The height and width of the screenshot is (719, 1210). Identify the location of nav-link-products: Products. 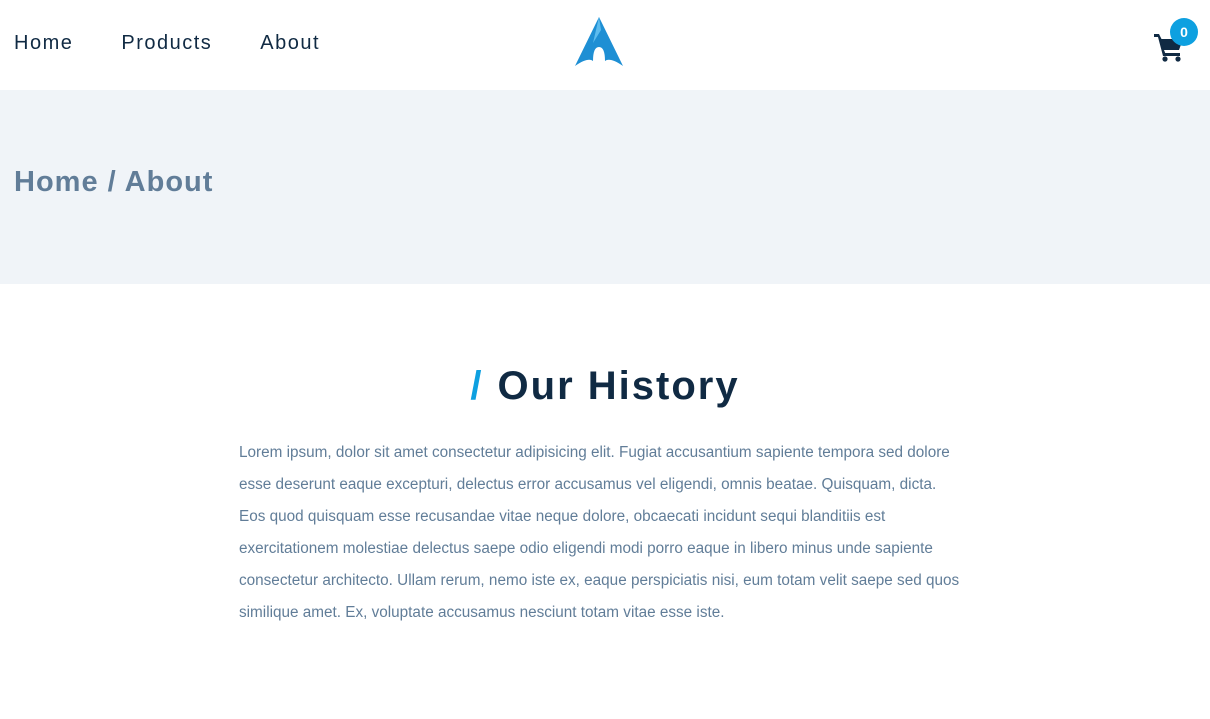
(166, 43).